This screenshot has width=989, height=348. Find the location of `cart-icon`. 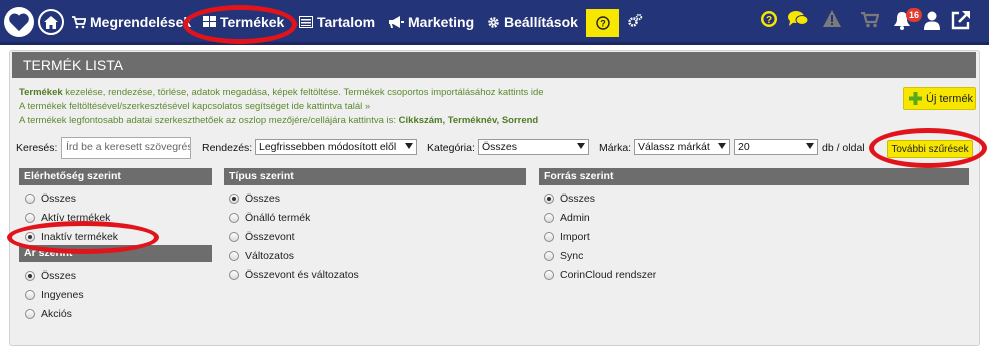

cart-icon is located at coordinates (79, 21).